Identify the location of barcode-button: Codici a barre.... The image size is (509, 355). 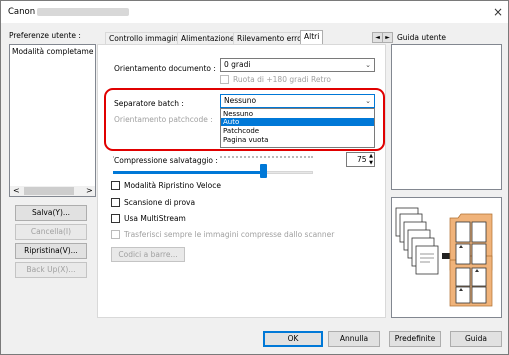
(148, 254).